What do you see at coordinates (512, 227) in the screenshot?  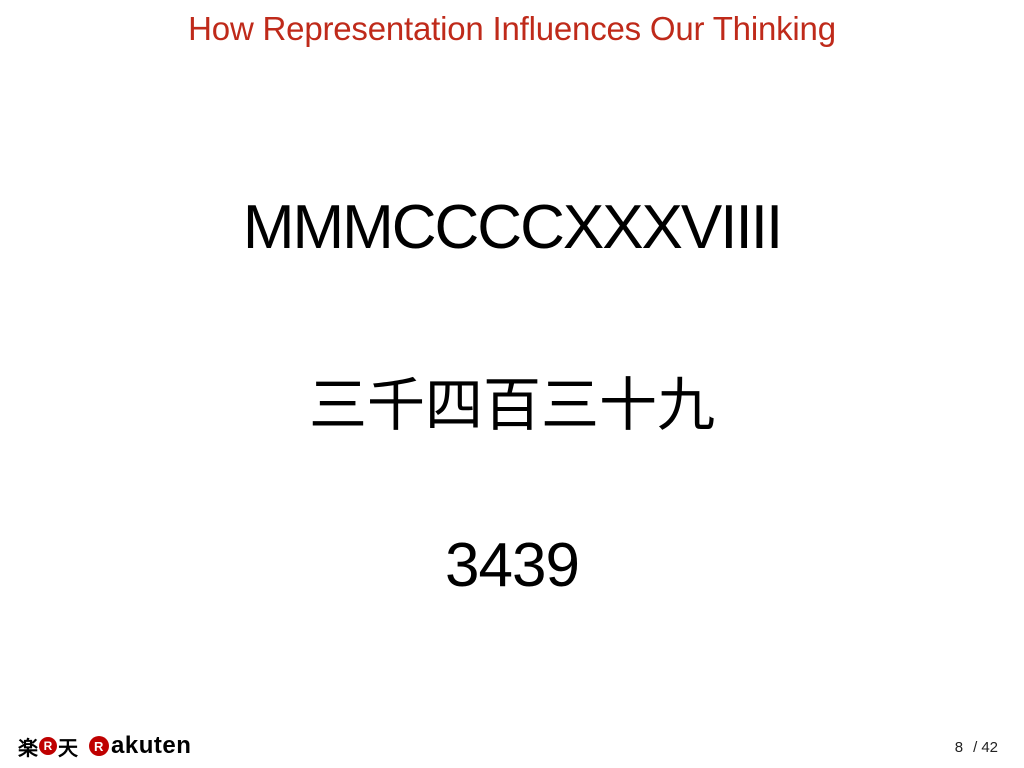 I see `roman-numeral-line: MMMCCCCXXXVIIII` at bounding box center [512, 227].